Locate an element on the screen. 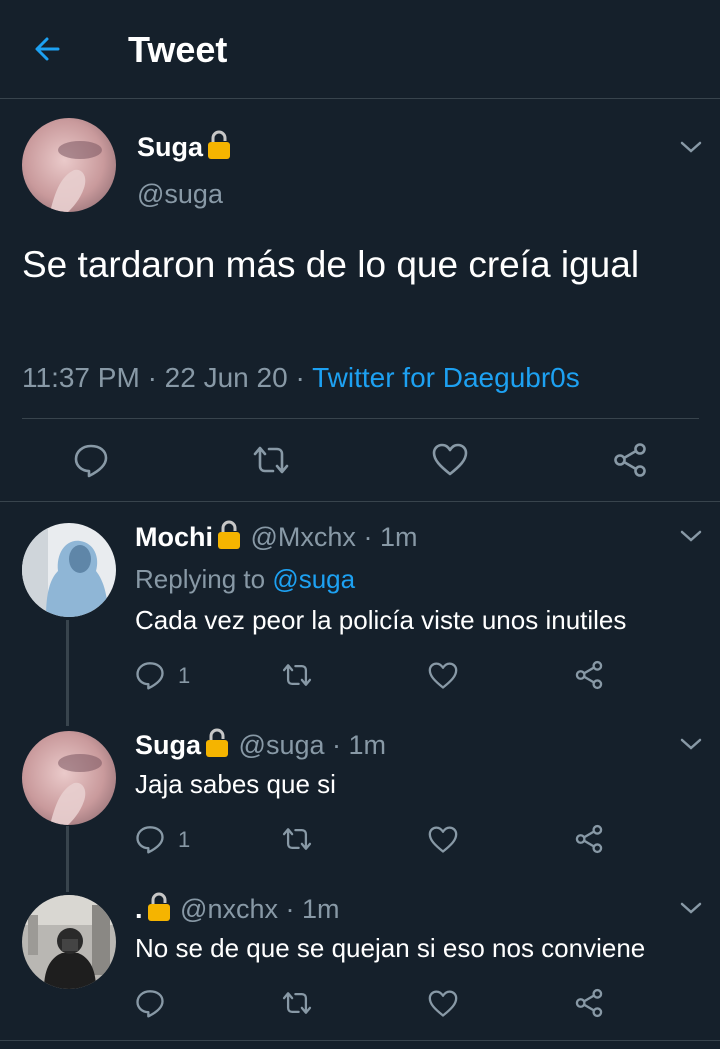 The image size is (720, 1049). tweet-text: Se tardaron más de lo que creía igual is located at coordinates (331, 264).